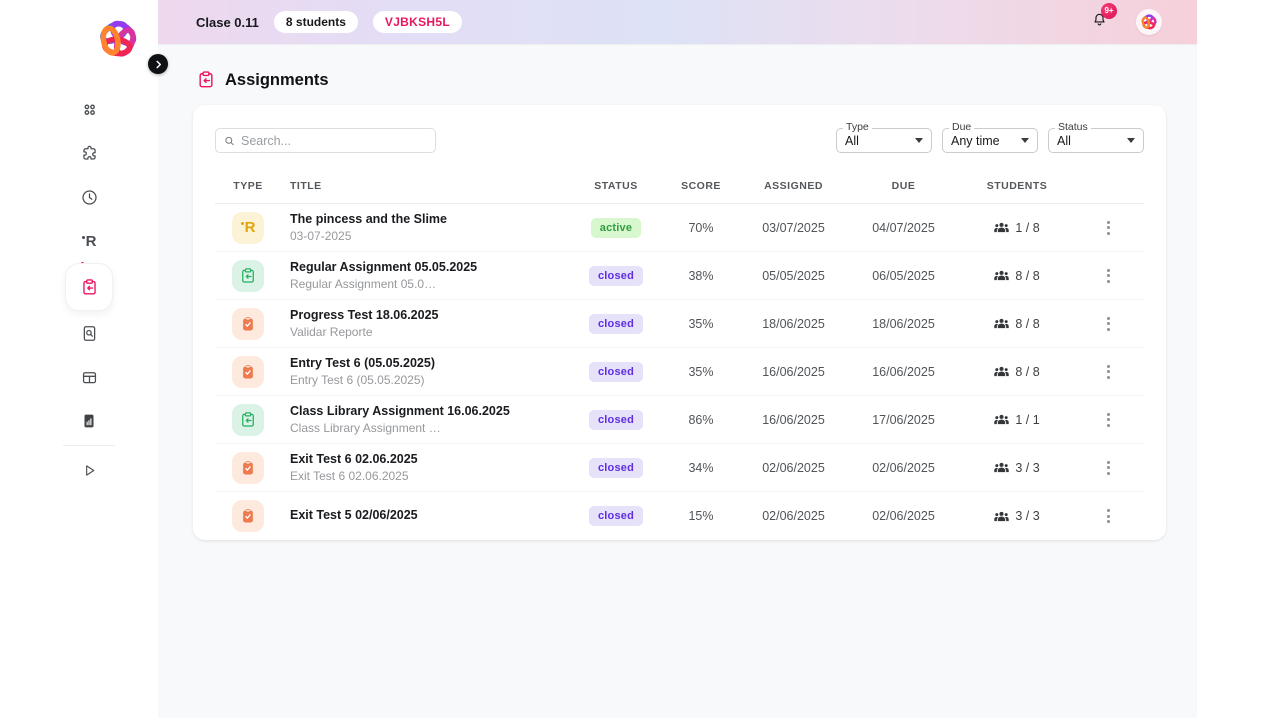 This screenshot has height=720, width=1280. I want to click on assignment-title: Class Library Assignment 16.06.2025, so click(400, 411).